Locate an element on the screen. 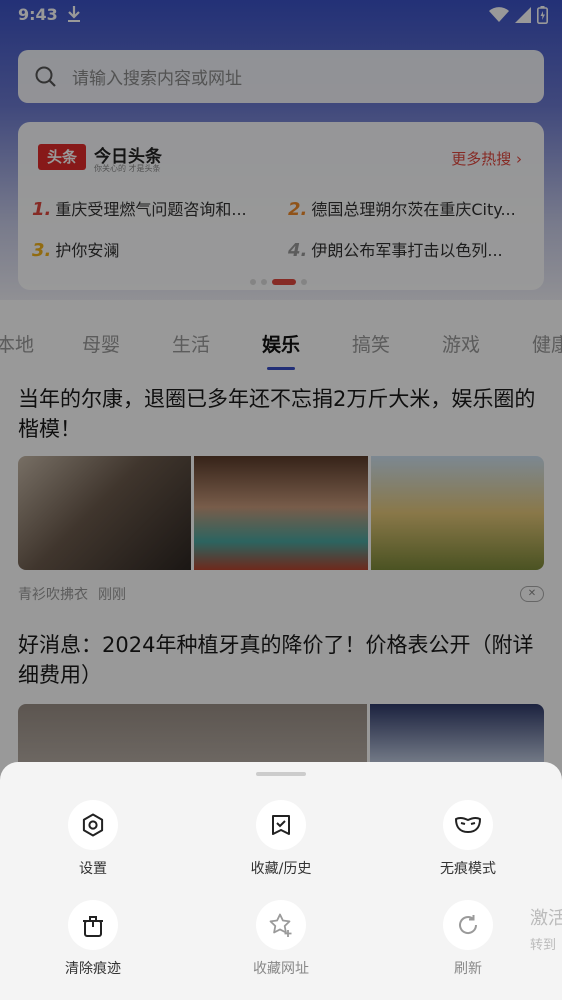 The height and width of the screenshot is (1000, 562). clear-traces-button: 清除痕迹 is located at coordinates (93, 939).